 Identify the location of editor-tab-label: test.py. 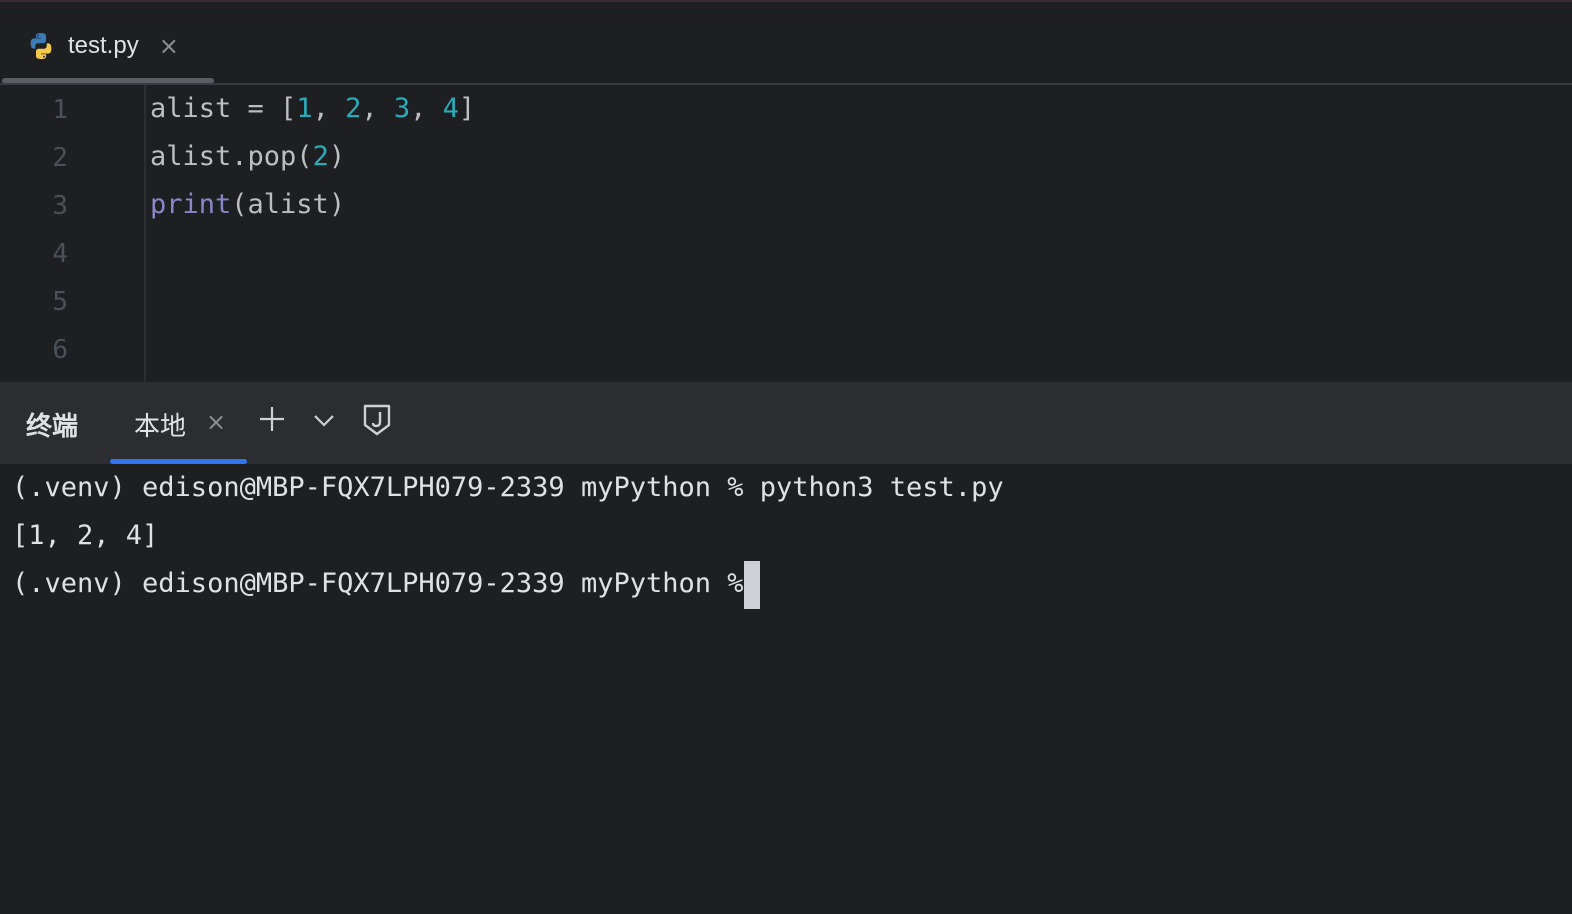
(103, 45).